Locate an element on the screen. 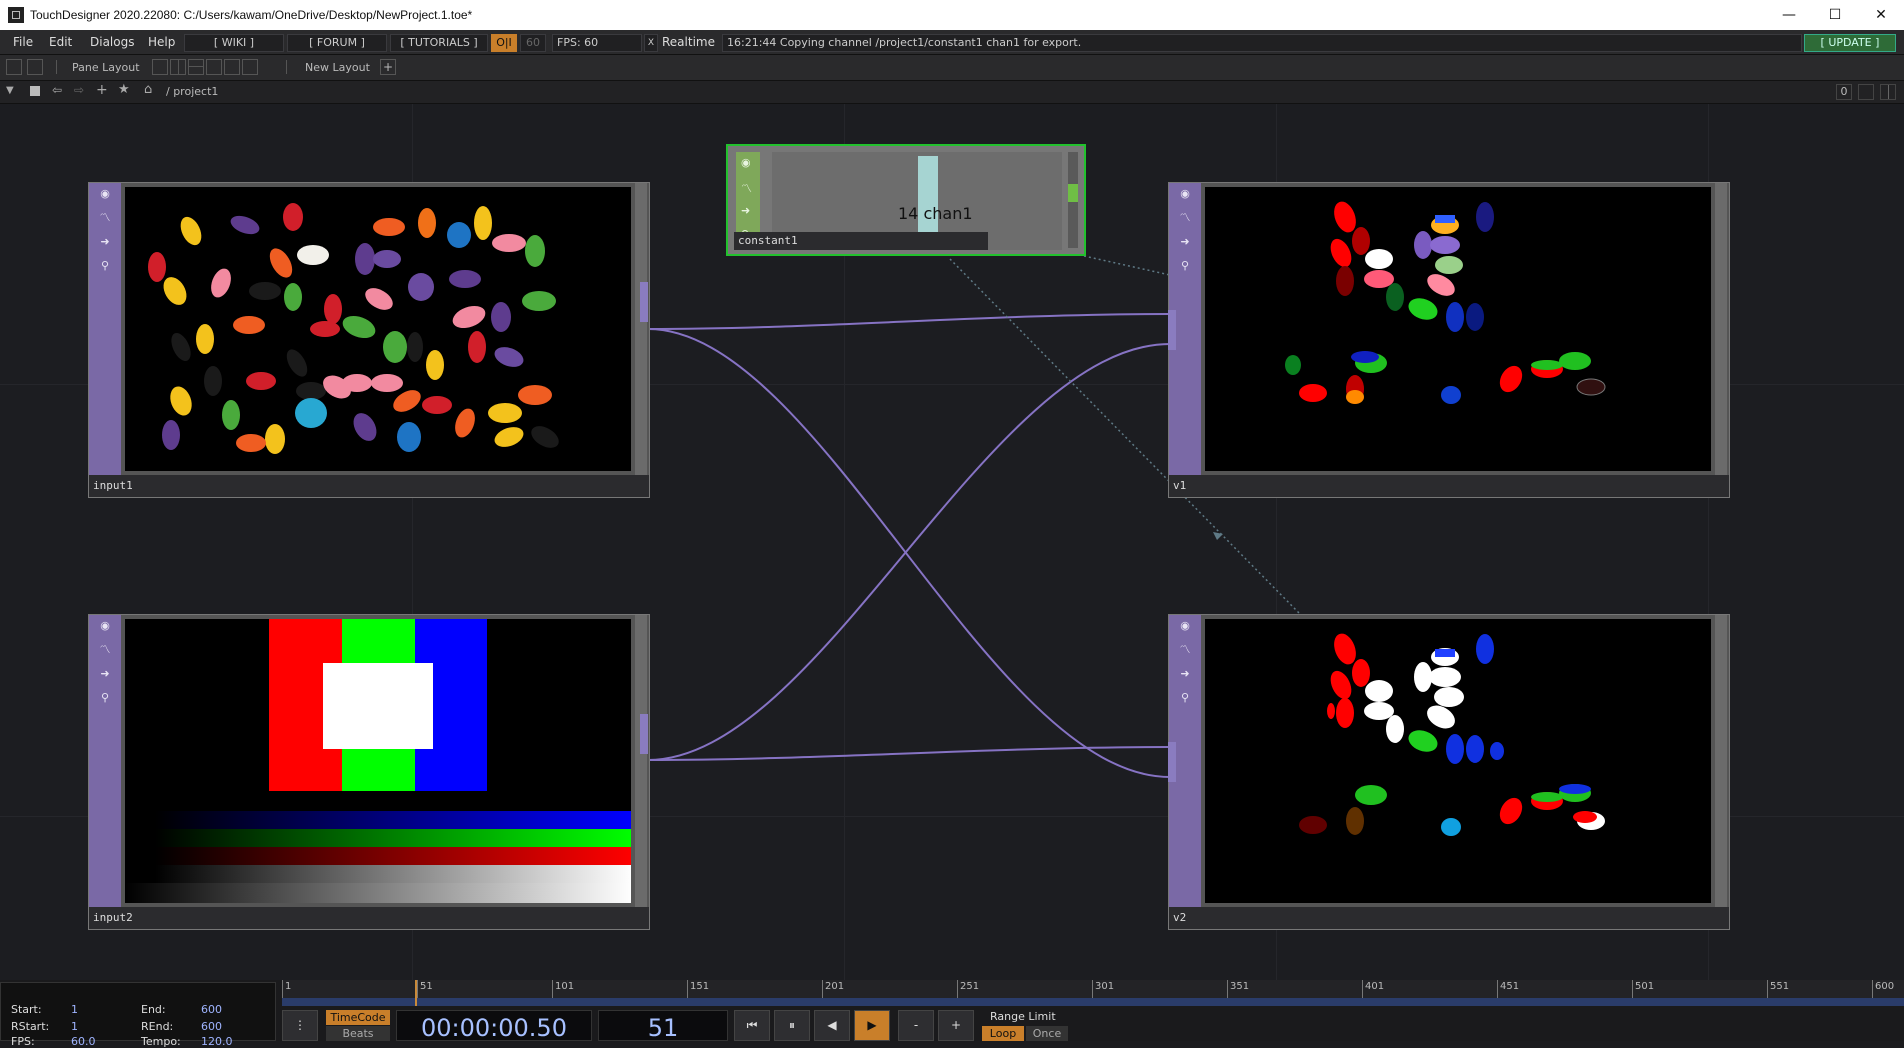 Image resolution: width=1904 pixels, height=1048 pixels. layout-split-horizontal-icon is located at coordinates (196, 67).